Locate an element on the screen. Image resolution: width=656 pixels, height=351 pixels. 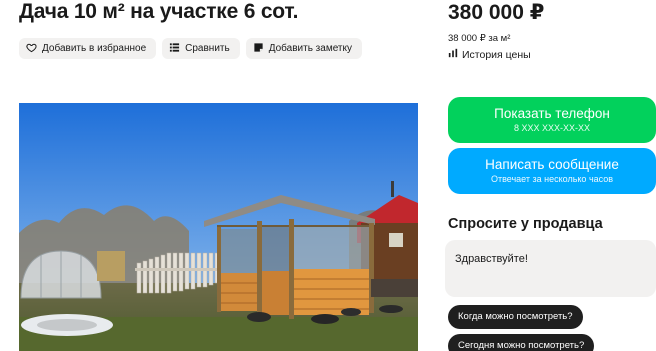
ask-seller-box is located at coordinates (550, 268).